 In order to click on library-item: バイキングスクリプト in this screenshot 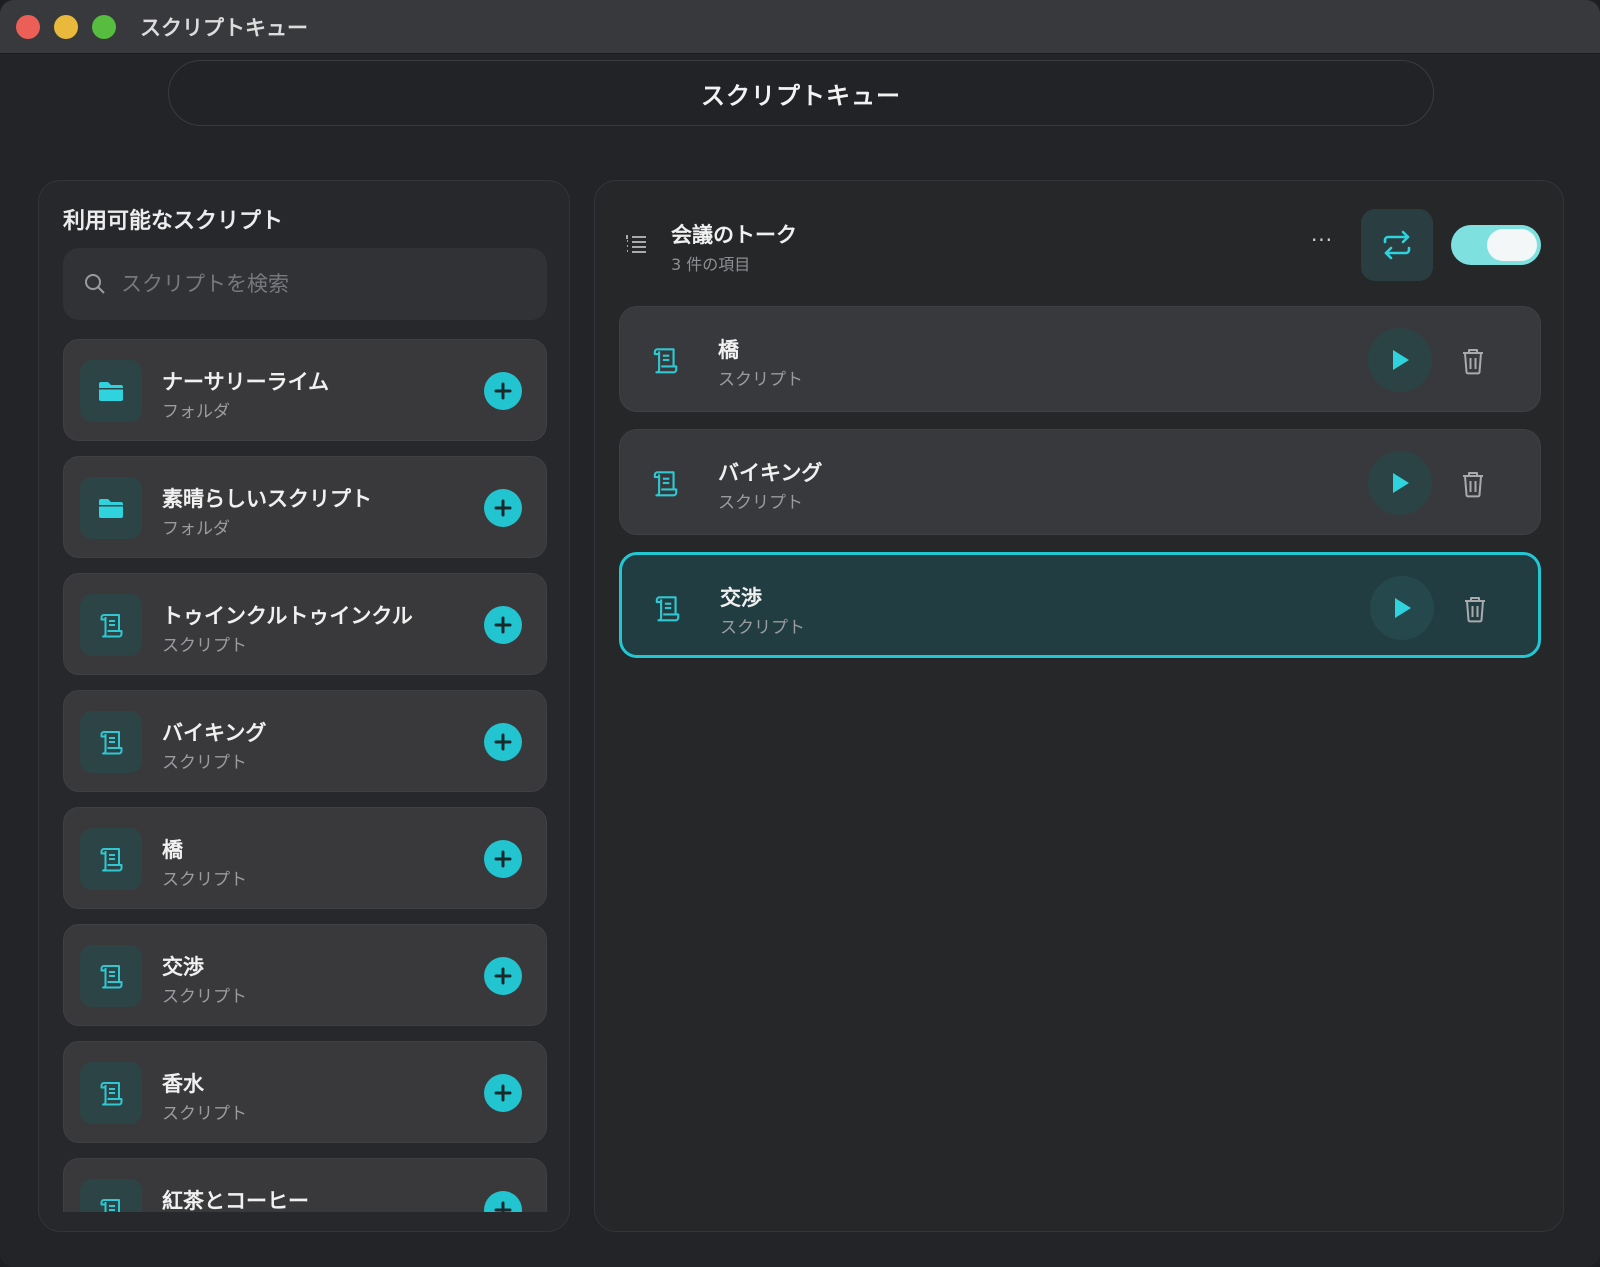, I will do `click(305, 741)`.